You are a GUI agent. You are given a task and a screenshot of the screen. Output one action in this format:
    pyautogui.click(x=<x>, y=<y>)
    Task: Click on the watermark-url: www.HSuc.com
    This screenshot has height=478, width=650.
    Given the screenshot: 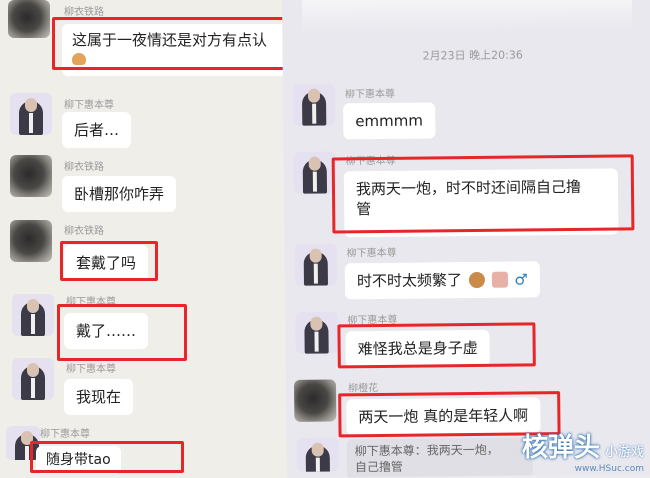 What is the action you would take?
    pyautogui.click(x=609, y=469)
    